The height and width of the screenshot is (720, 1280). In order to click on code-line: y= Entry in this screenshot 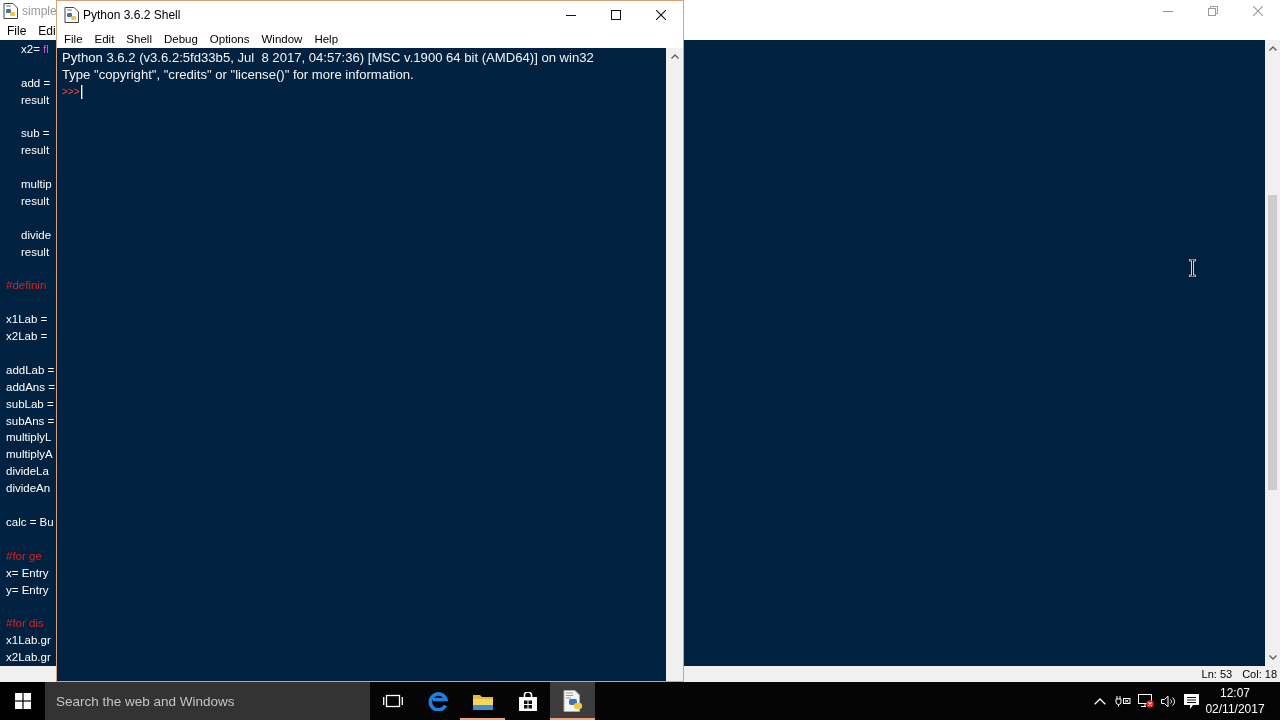, I will do `click(27, 590)`.